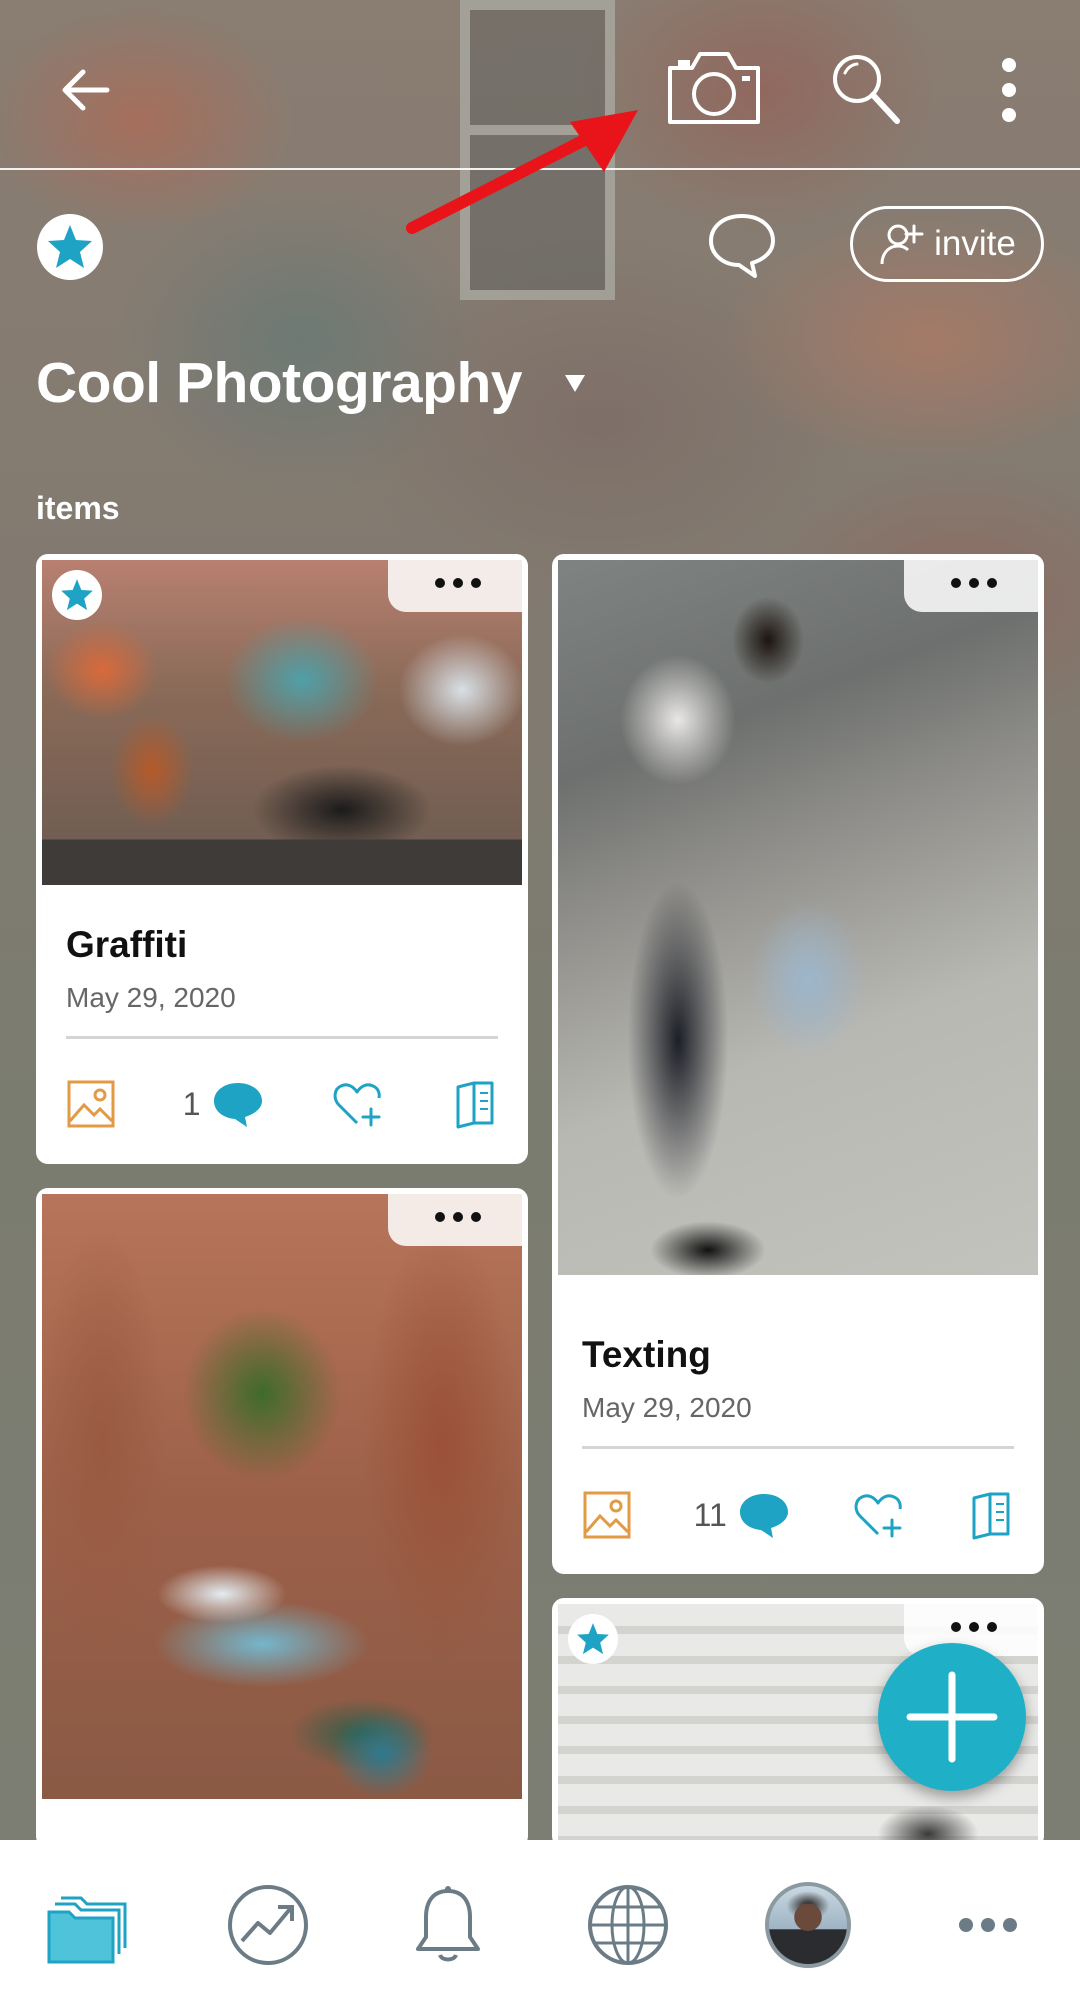 Image resolution: width=1080 pixels, height=2007 pixels. I want to click on section-label: items, so click(78, 508).